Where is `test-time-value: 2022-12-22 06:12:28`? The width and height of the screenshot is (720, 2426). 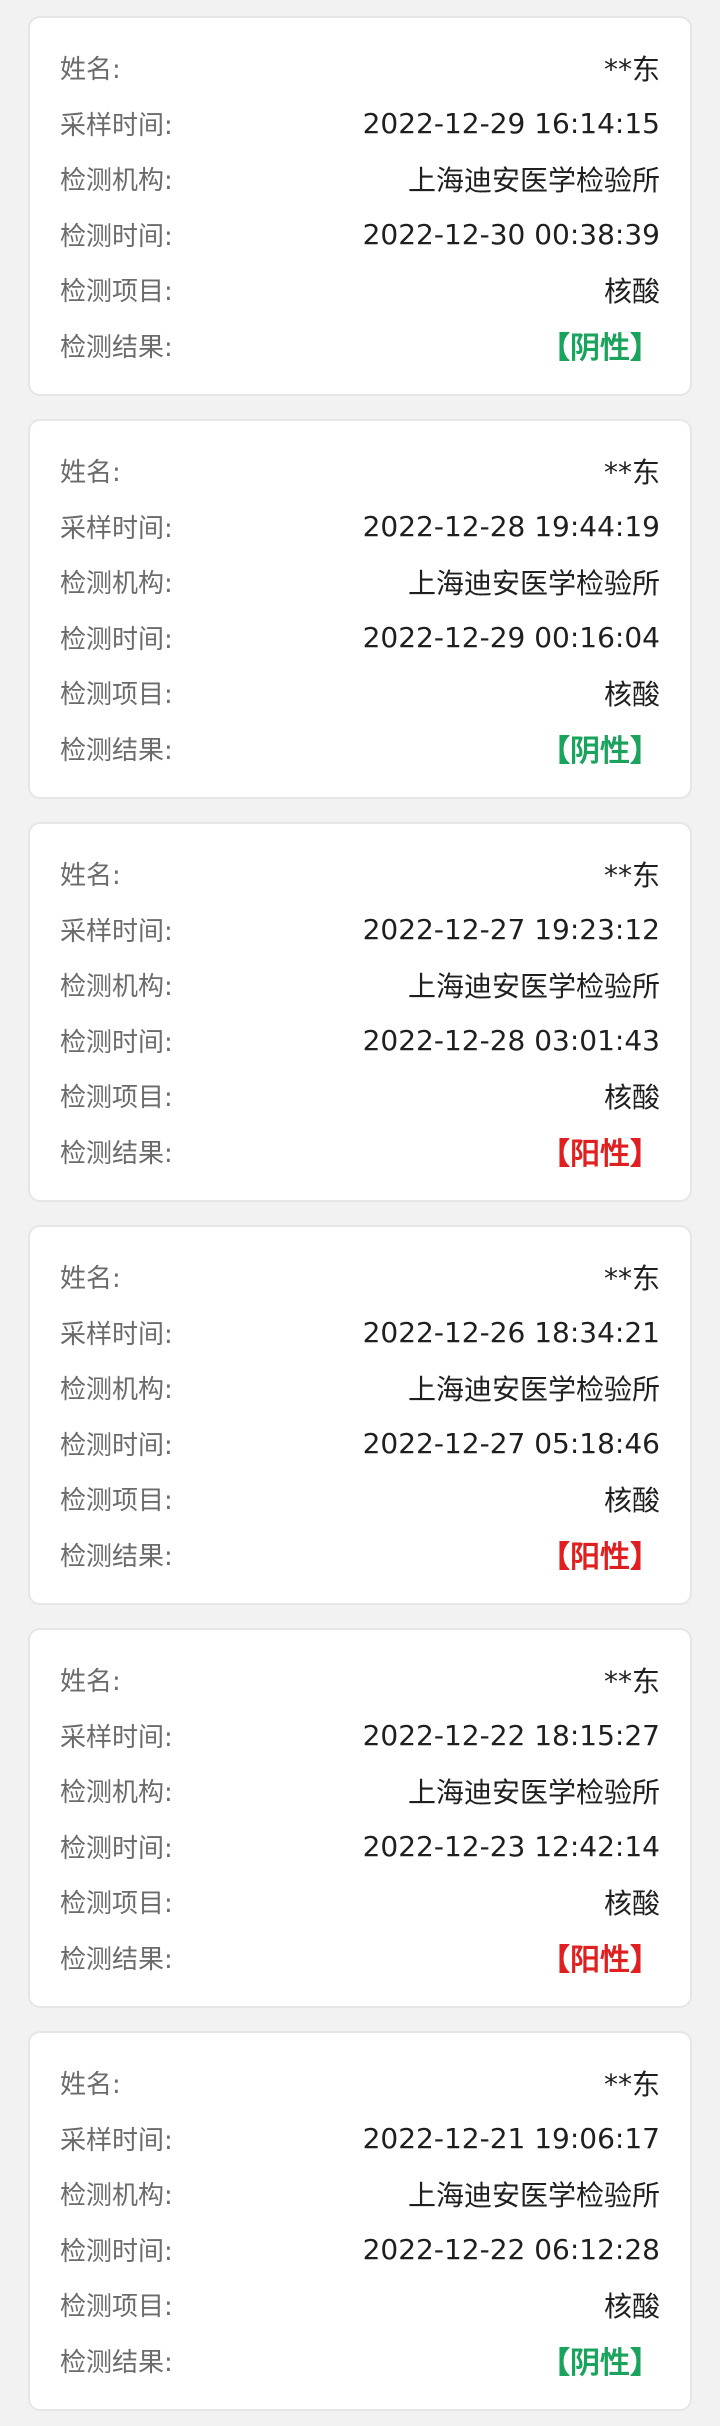 test-time-value: 2022-12-22 06:12:28 is located at coordinates (511, 2249).